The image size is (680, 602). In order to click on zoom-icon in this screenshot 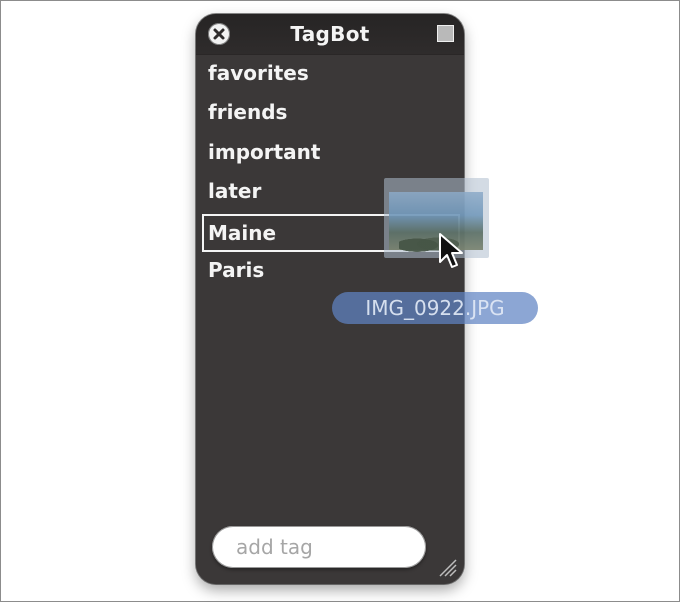, I will do `click(445, 33)`.